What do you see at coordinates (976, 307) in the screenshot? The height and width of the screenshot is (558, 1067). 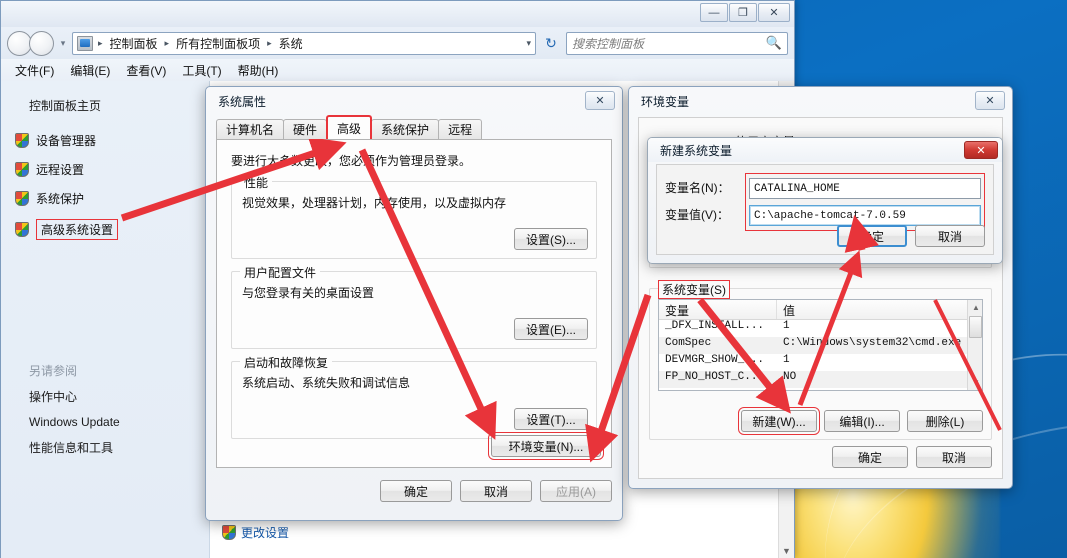 I see `chevron-up-icon: ▲` at bounding box center [976, 307].